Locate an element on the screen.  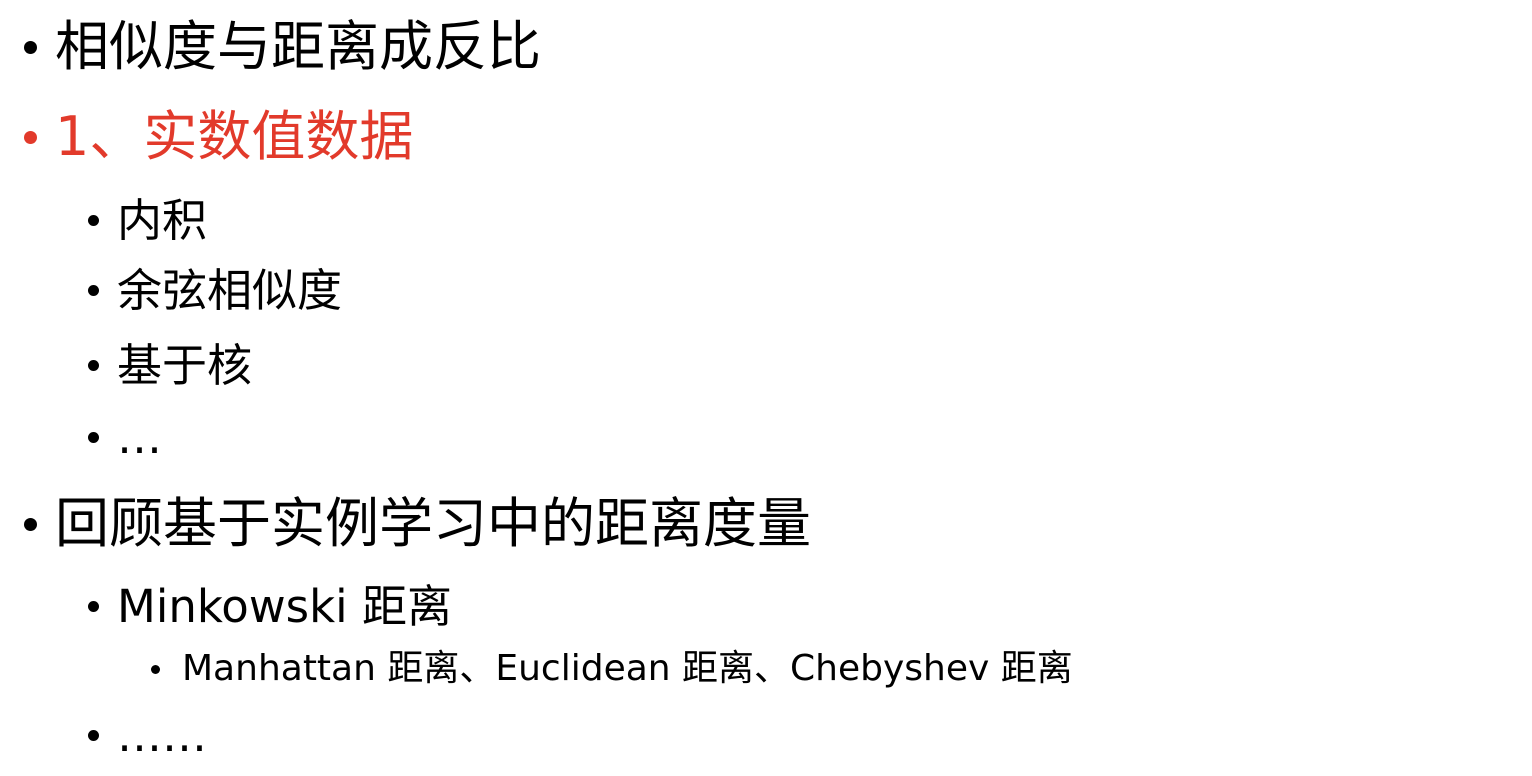
bullet-text: Manhattan 距离、Euclidean 距离、Chebyshev 距离 is located at coordinates (627, 668).